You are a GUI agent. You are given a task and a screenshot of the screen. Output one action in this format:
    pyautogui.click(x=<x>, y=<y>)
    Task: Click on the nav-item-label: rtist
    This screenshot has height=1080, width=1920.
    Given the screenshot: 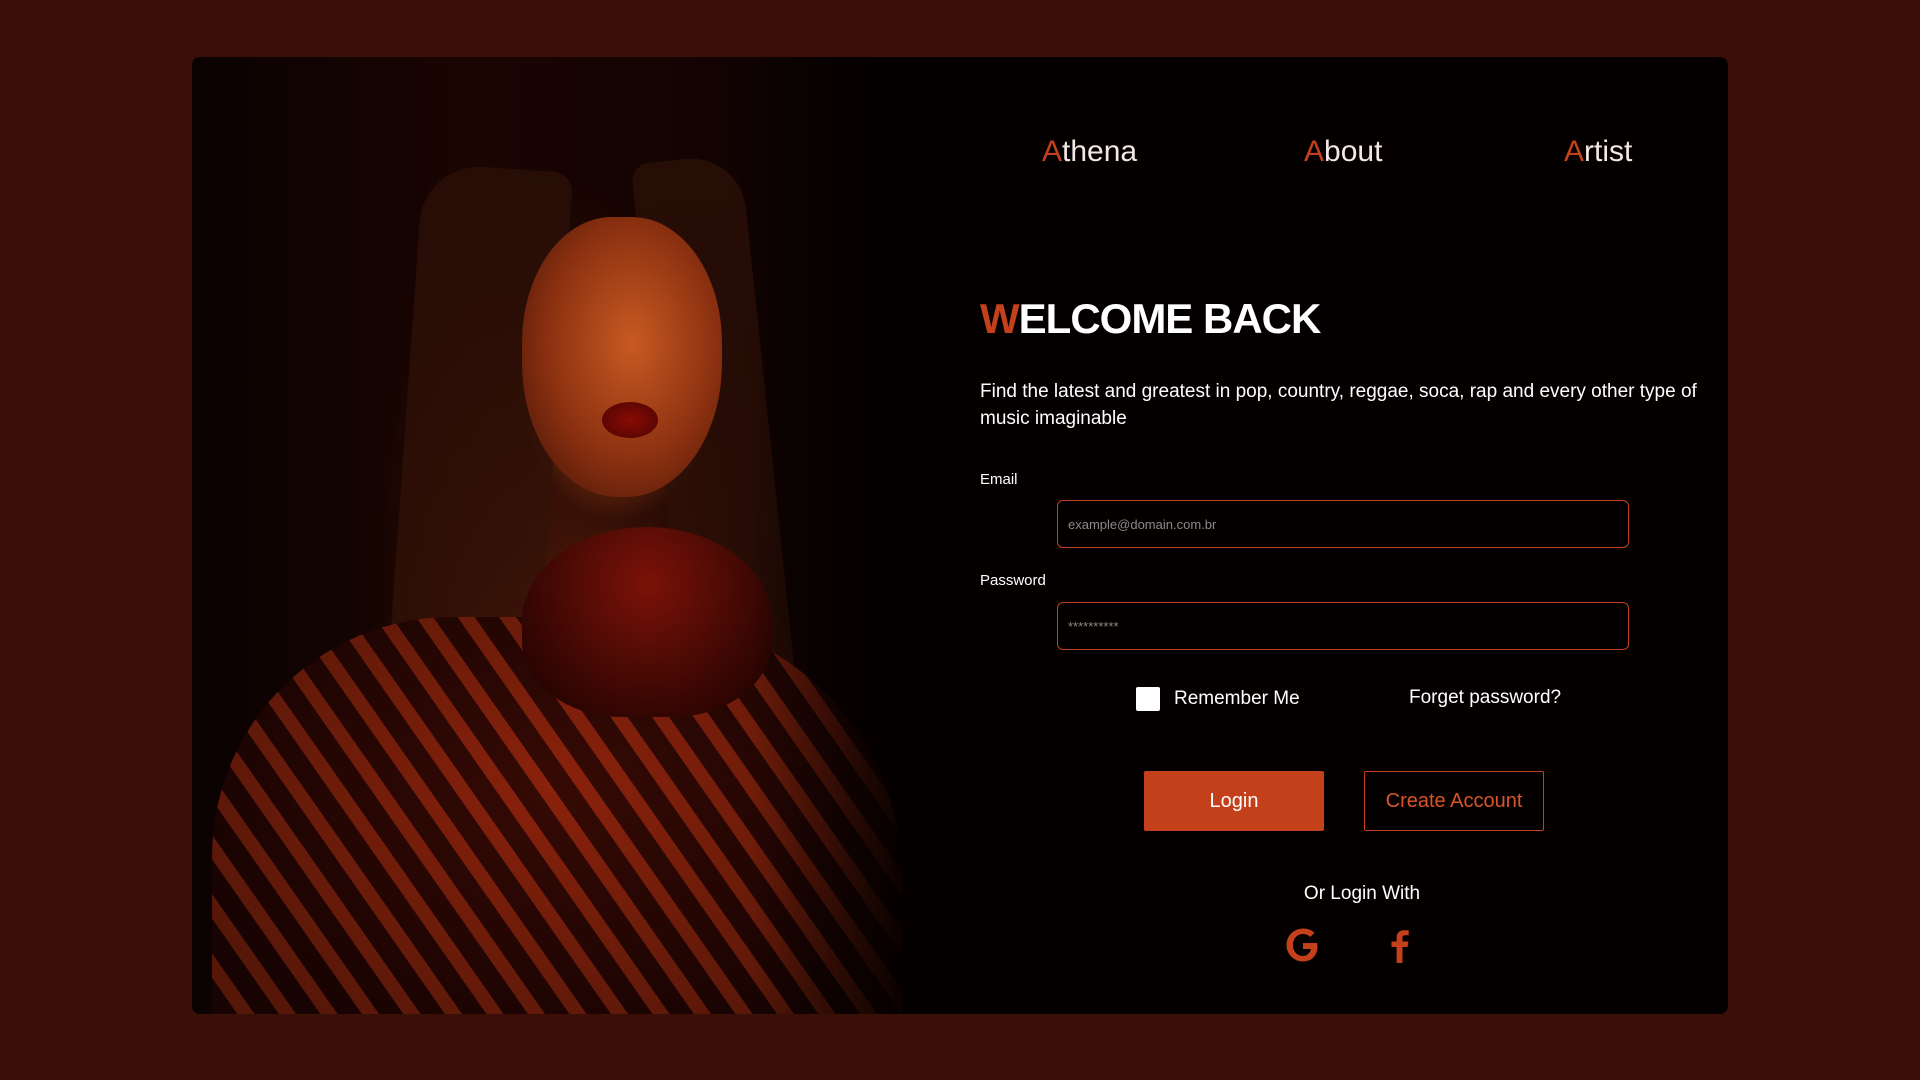 What is the action you would take?
    pyautogui.click(x=1608, y=151)
    